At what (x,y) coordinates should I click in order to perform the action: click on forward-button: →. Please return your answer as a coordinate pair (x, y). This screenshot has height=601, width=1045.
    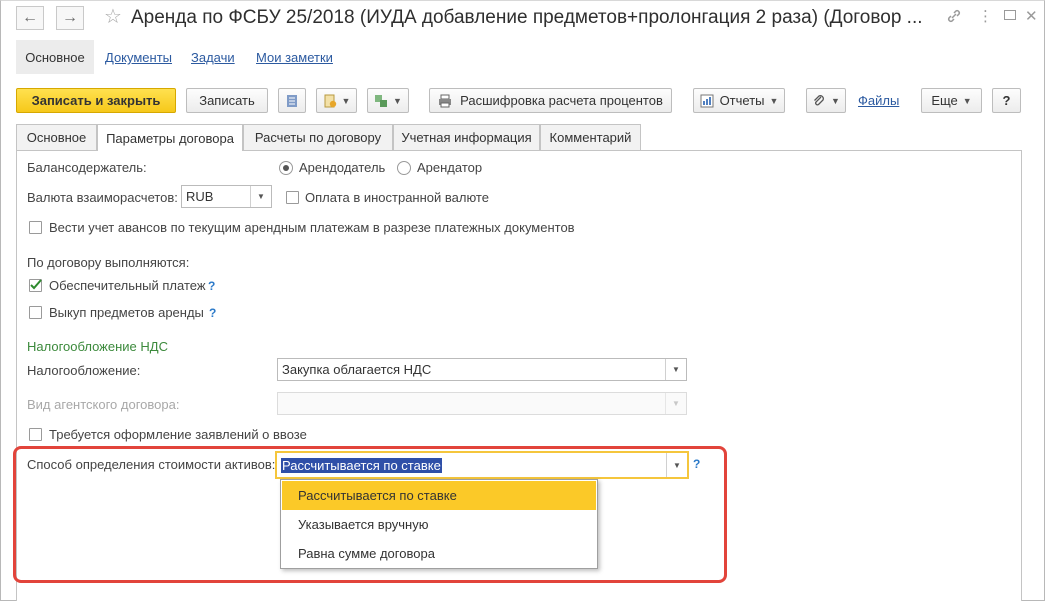
    Looking at the image, I should click on (70, 18).